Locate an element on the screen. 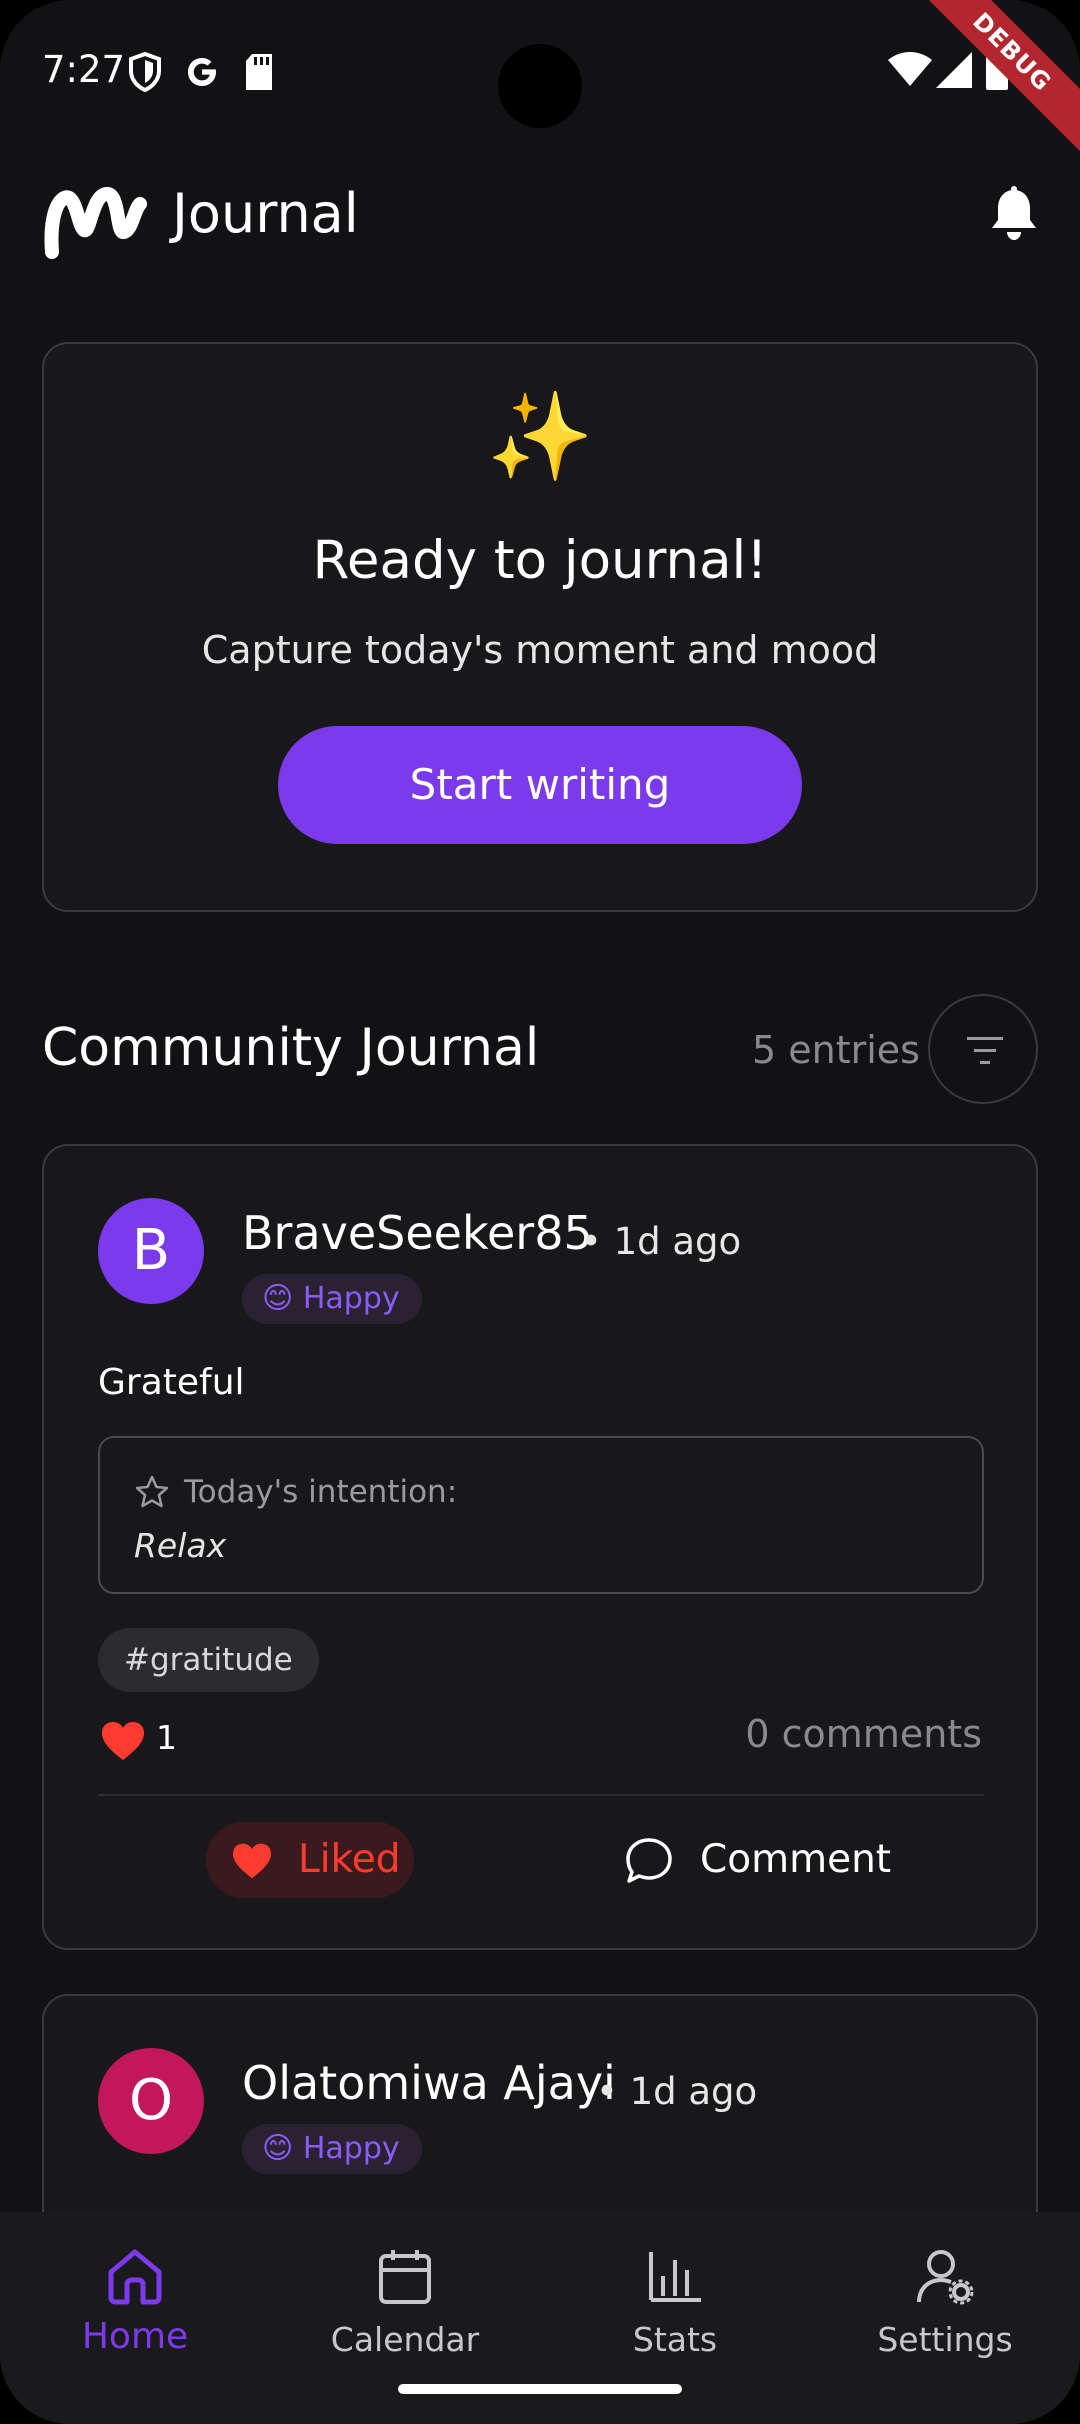 This screenshot has height=2424, width=1080. start-writing-button: Start writing is located at coordinates (540, 785).